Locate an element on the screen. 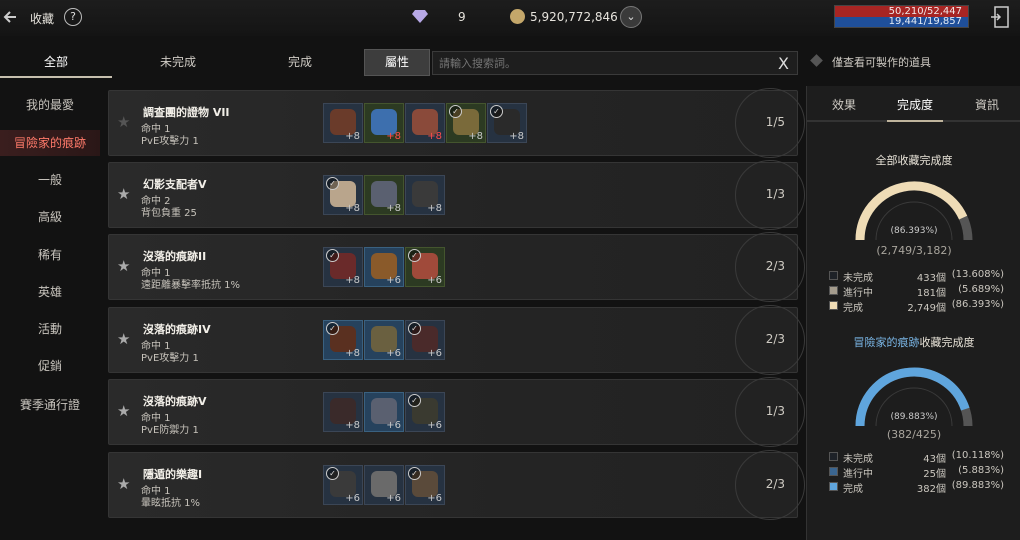 The width and height of the screenshot is (1020, 540). legend-percent: (10.118%) is located at coordinates (977, 455).